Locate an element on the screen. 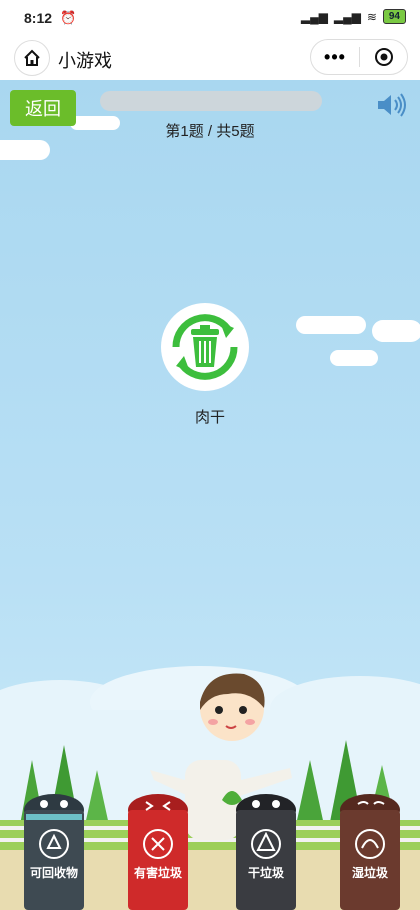 This screenshot has width=420, height=910. recyclable-bin-icon is located at coordinates (54, 852).